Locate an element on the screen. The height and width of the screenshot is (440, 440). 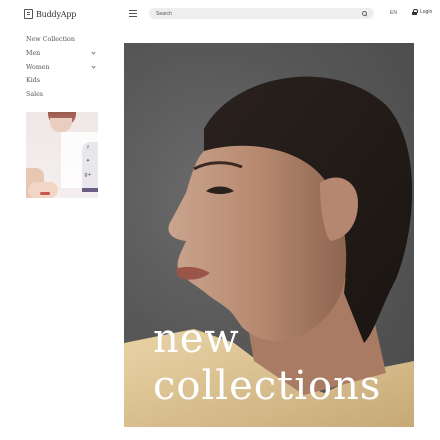
sidebar-nav: New Collection Men Women Kids Sales is located at coordinates (62, 67).